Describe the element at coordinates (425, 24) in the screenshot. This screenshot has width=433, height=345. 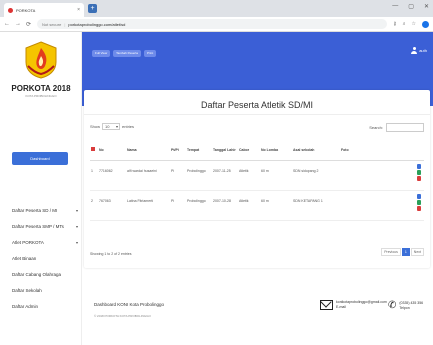
I see `profile-icon` at that location.